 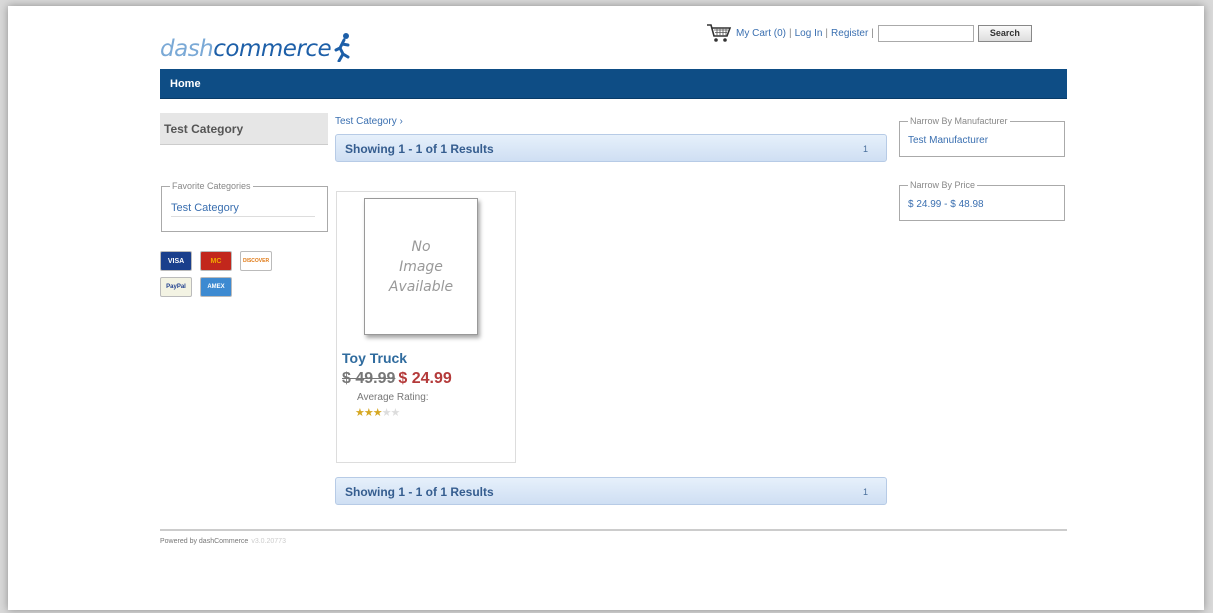 I want to click on favorite-categories: Favorite Categories Test Category, so click(x=244, y=206).